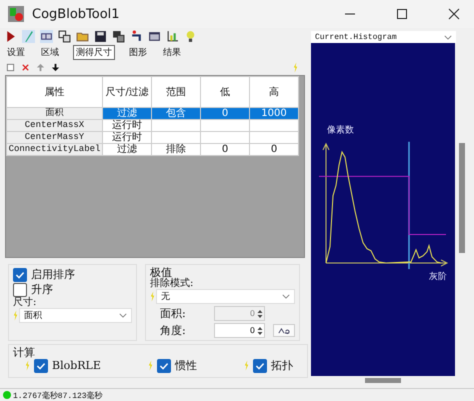 This screenshot has height=401, width=474. What do you see at coordinates (50, 52) in the screenshot?
I see `tab: 区域` at bounding box center [50, 52].